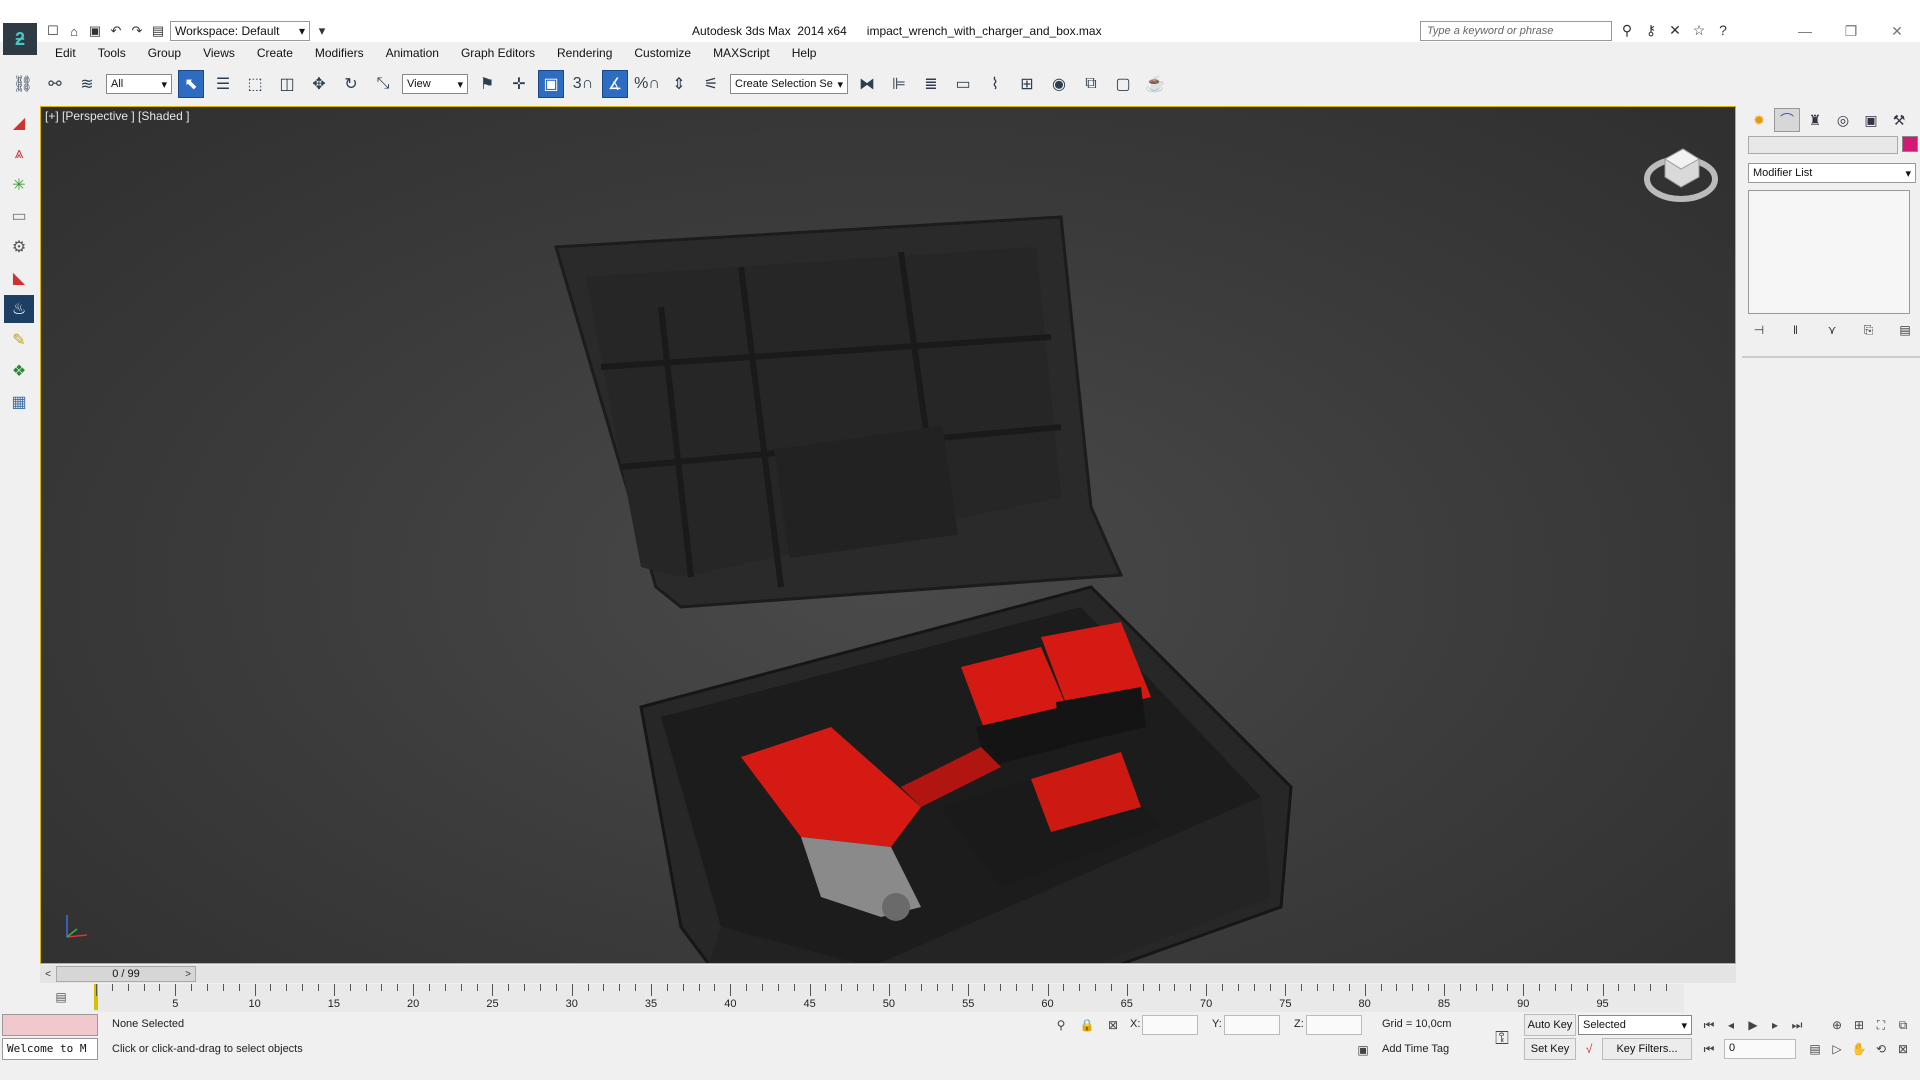 Image resolution: width=1920 pixels, height=1080 pixels. What do you see at coordinates (126, 974) in the screenshot?
I see `time-slider-thumb: 0 / 99` at bounding box center [126, 974].